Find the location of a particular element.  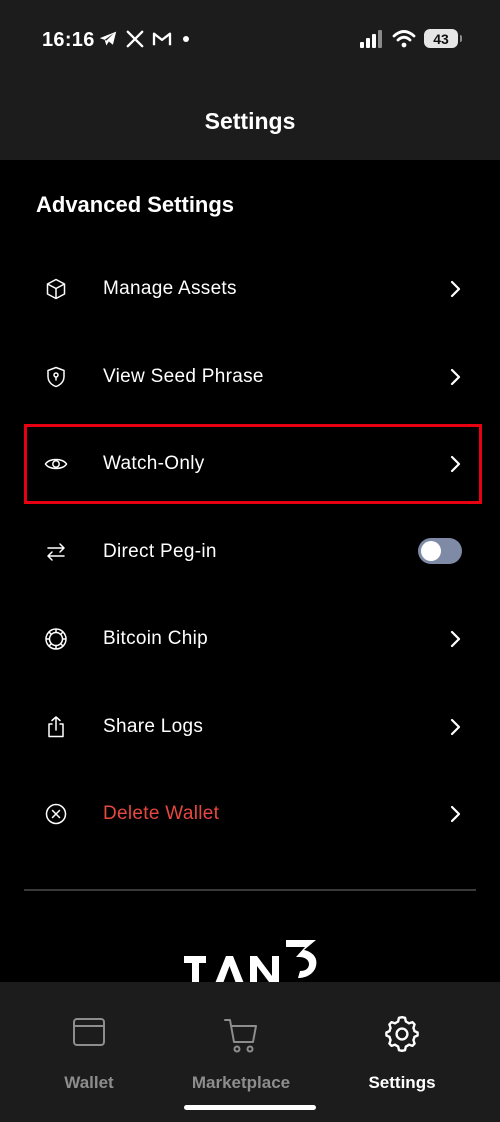

toggle-knob is located at coordinates (431, 550).